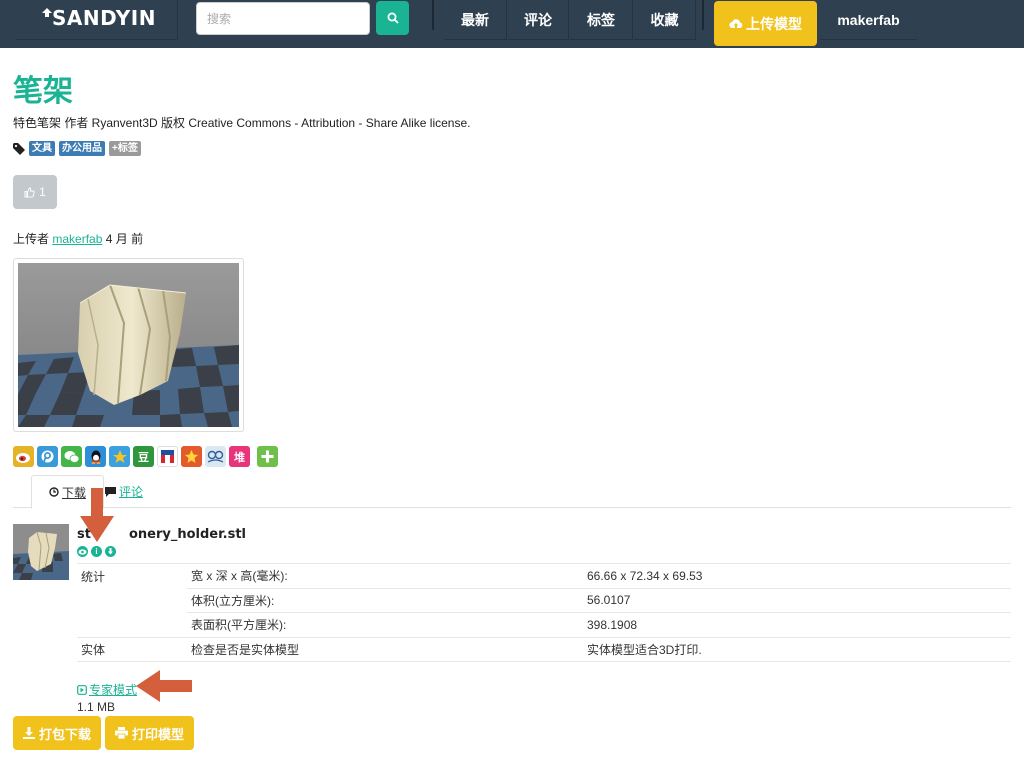 This screenshot has width=1024, height=768. What do you see at coordinates (43, 91) in the screenshot?
I see `page-title: 笔架` at bounding box center [43, 91].